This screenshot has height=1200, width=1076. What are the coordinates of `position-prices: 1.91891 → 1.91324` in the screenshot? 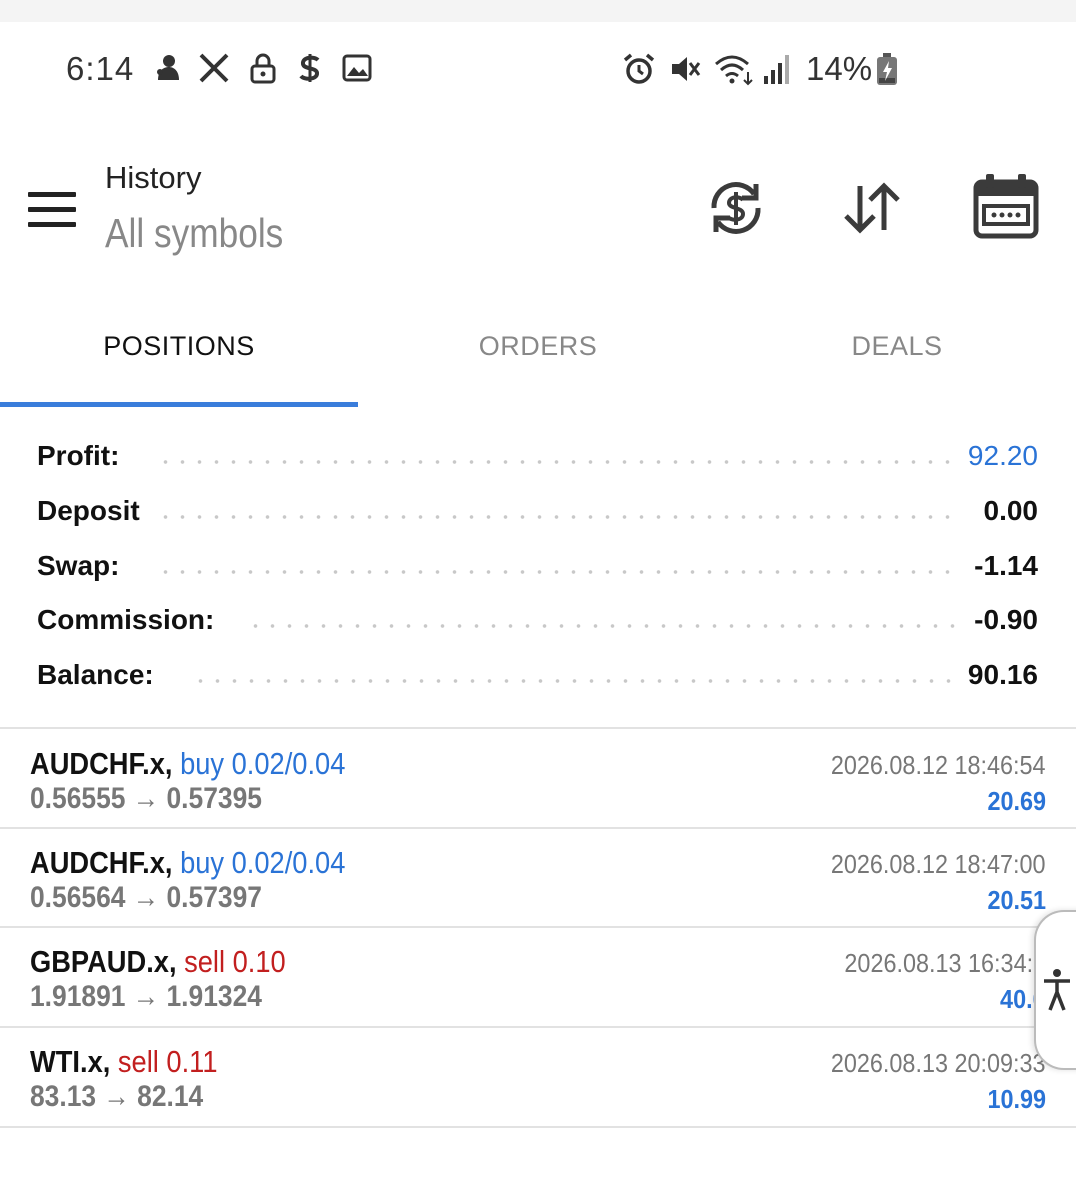 It's located at (146, 996).